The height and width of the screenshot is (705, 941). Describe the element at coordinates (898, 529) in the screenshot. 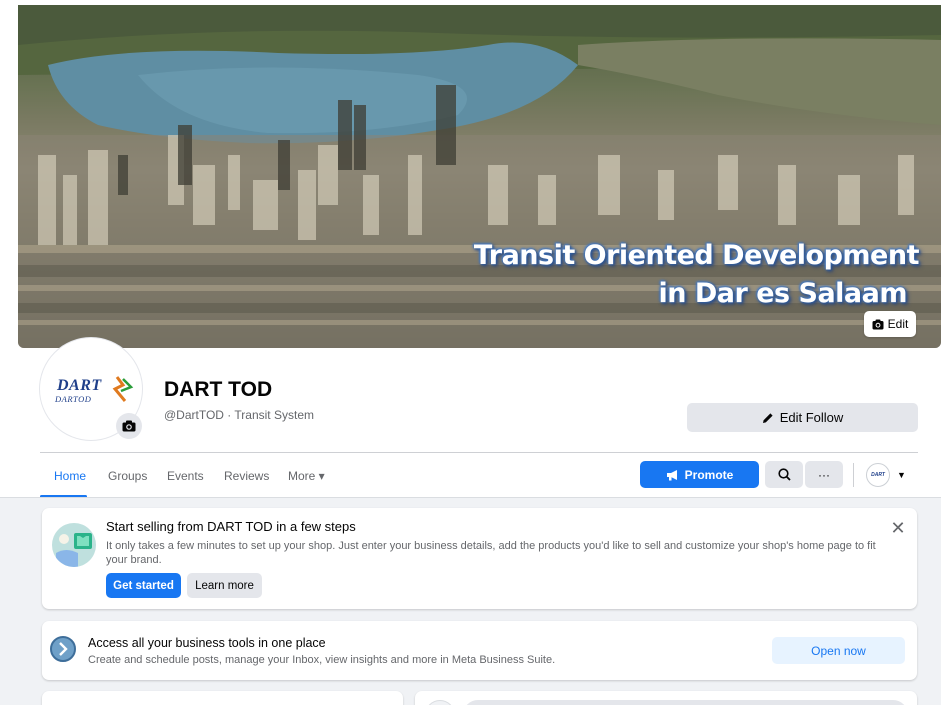

I see `close-icon: ✕` at that location.